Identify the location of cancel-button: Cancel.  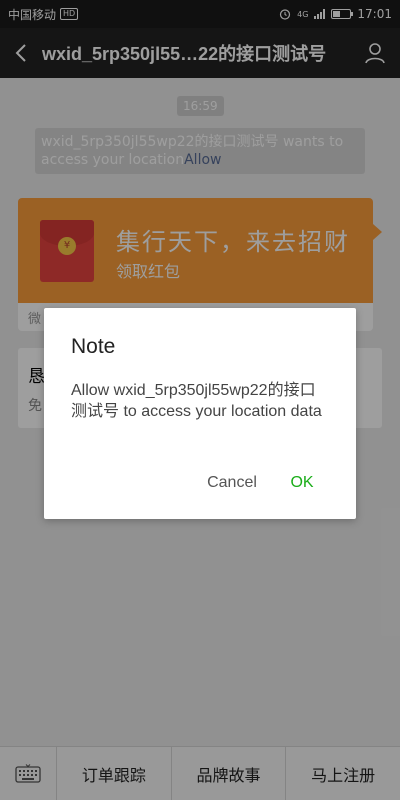
(232, 483).